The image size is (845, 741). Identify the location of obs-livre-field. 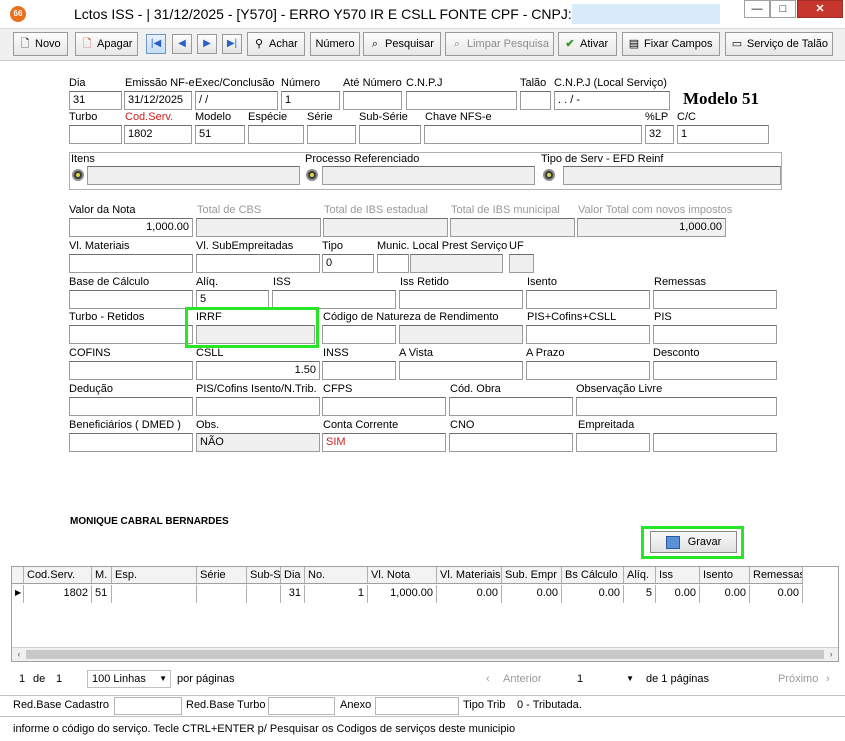
(676, 406).